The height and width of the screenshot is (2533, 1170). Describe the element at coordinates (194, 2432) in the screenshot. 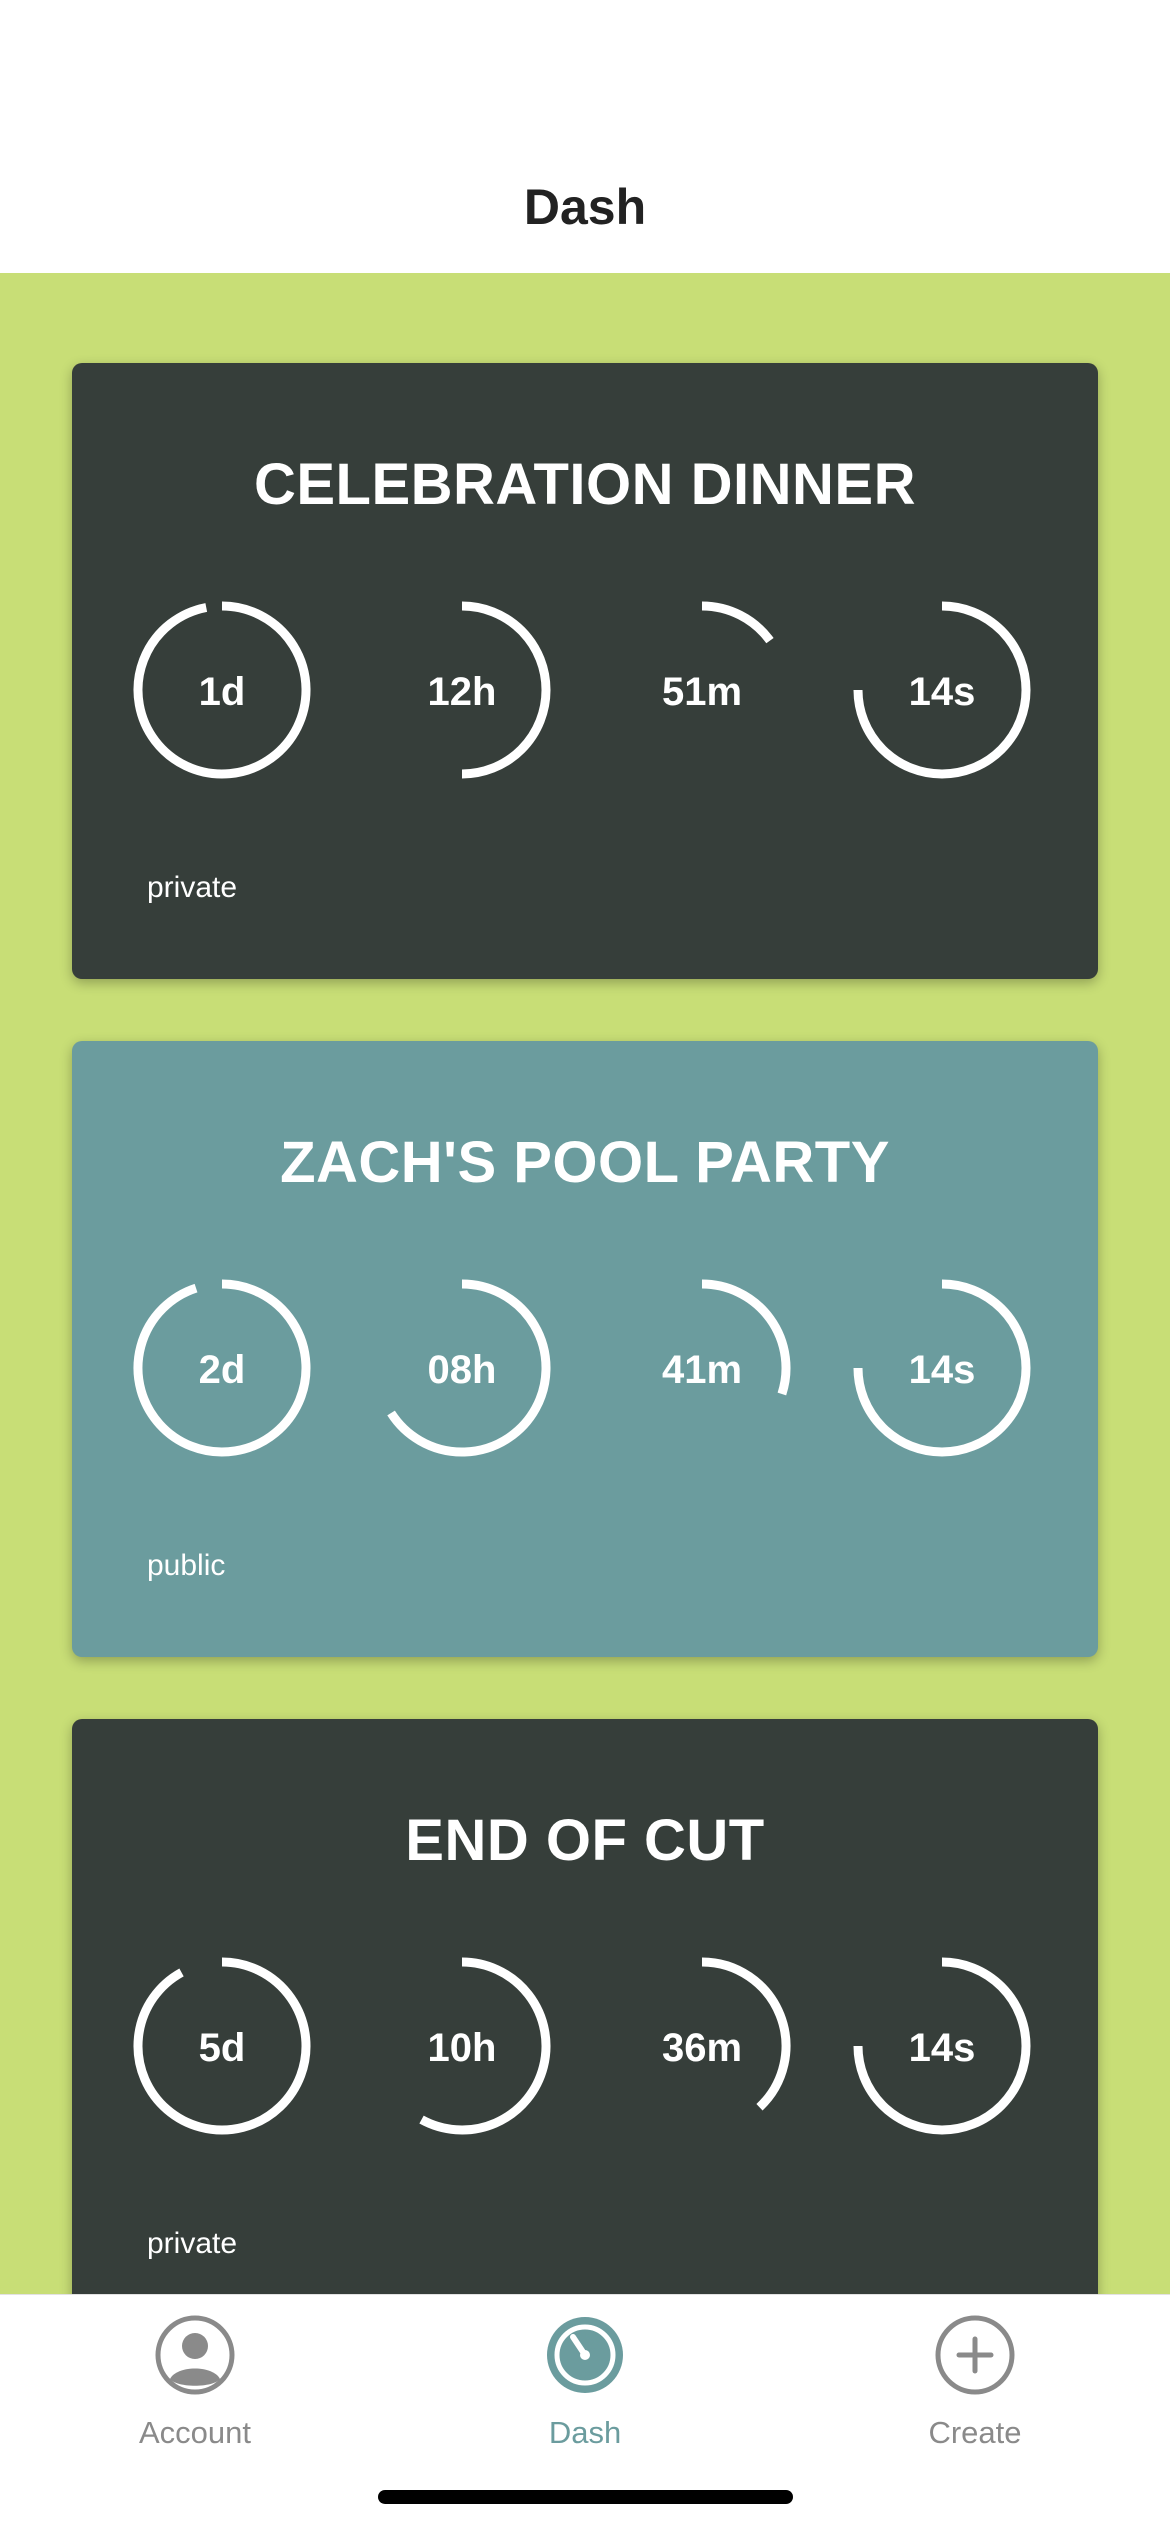

I see `tab-account-label: Account` at that location.